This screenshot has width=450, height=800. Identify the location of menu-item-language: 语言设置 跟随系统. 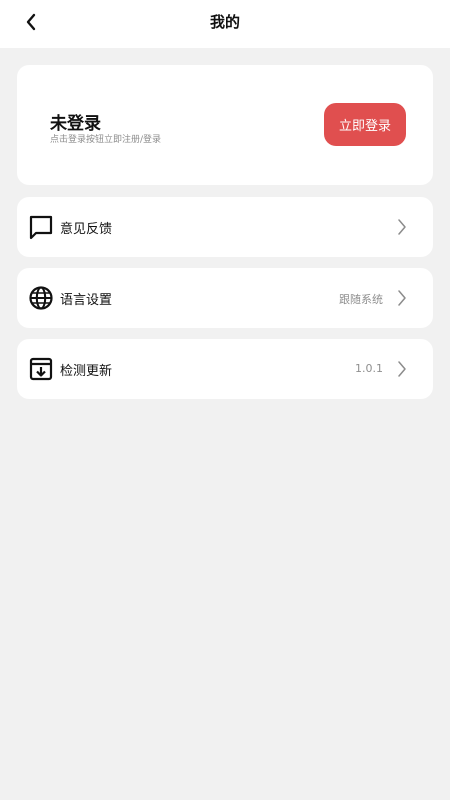
(225, 298).